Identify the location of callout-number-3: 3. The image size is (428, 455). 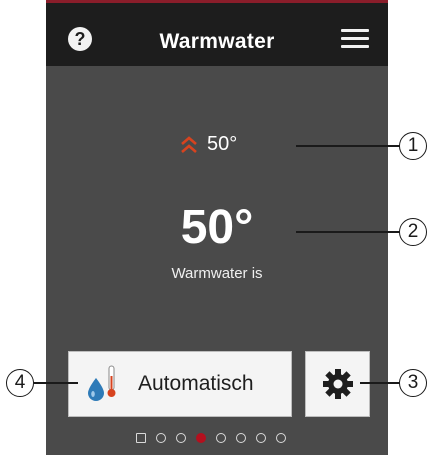
(413, 383).